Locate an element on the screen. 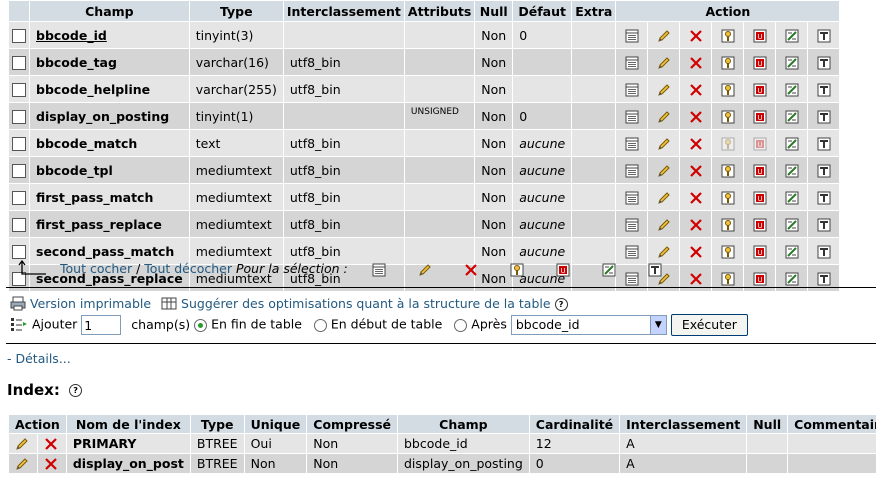  add-count-input is located at coordinates (101, 325).